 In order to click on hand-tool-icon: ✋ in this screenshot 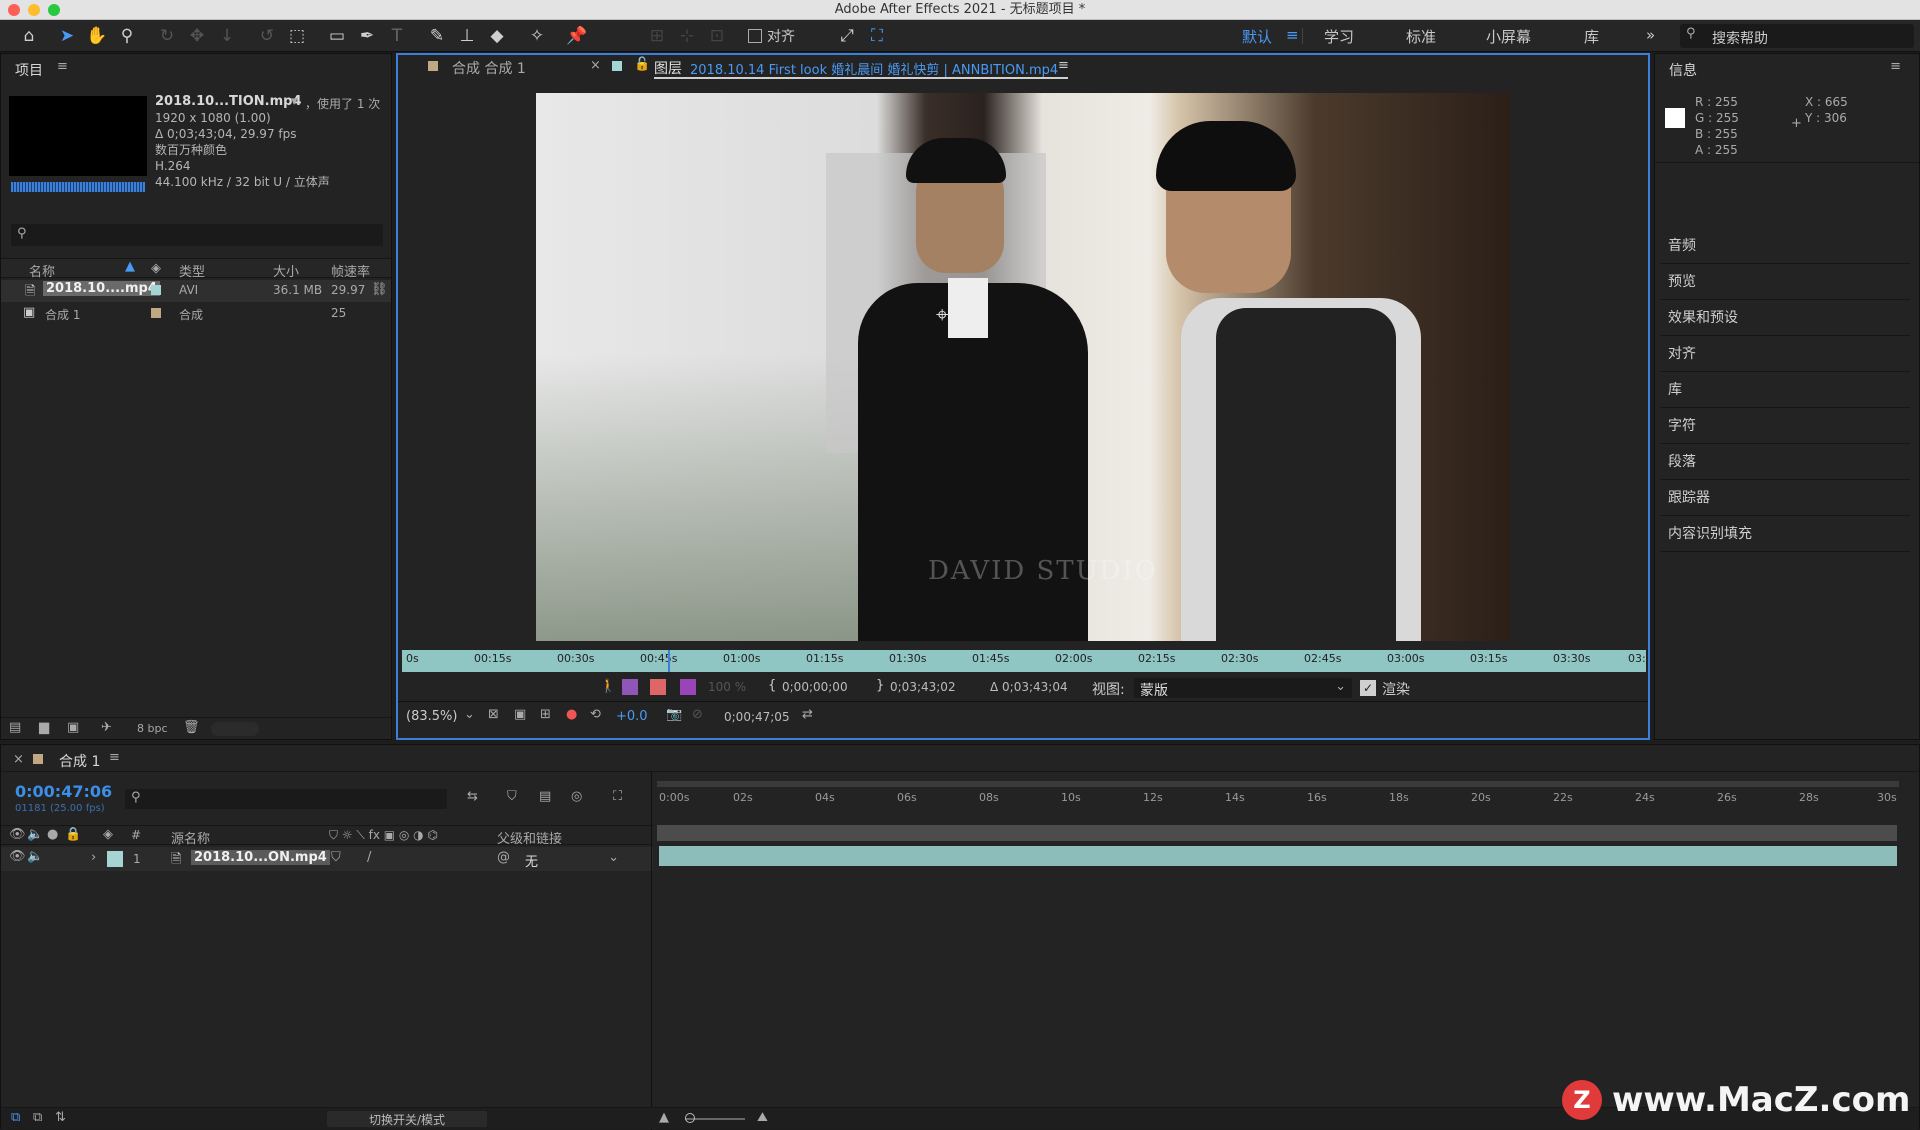, I will do `click(97, 36)`.